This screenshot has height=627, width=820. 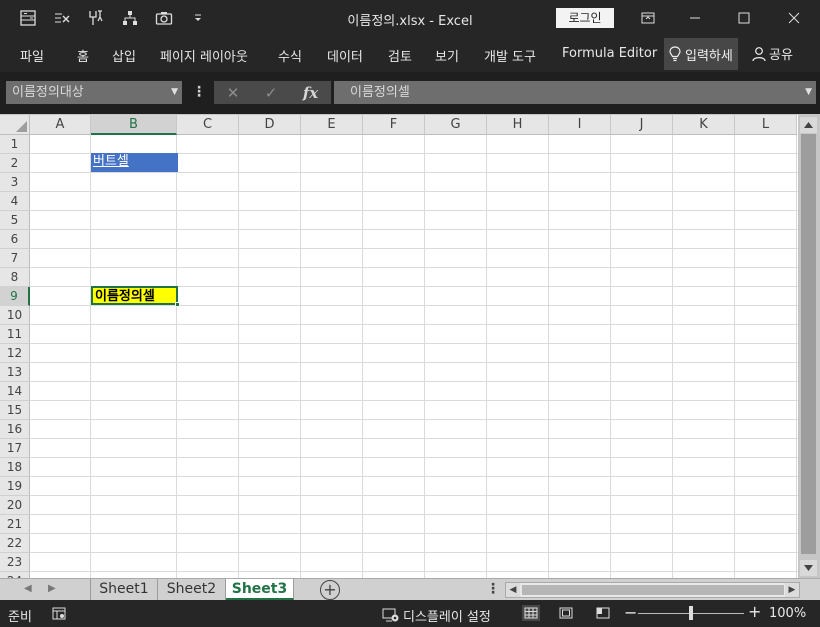 I want to click on clear-format-icon, so click(x=62, y=18).